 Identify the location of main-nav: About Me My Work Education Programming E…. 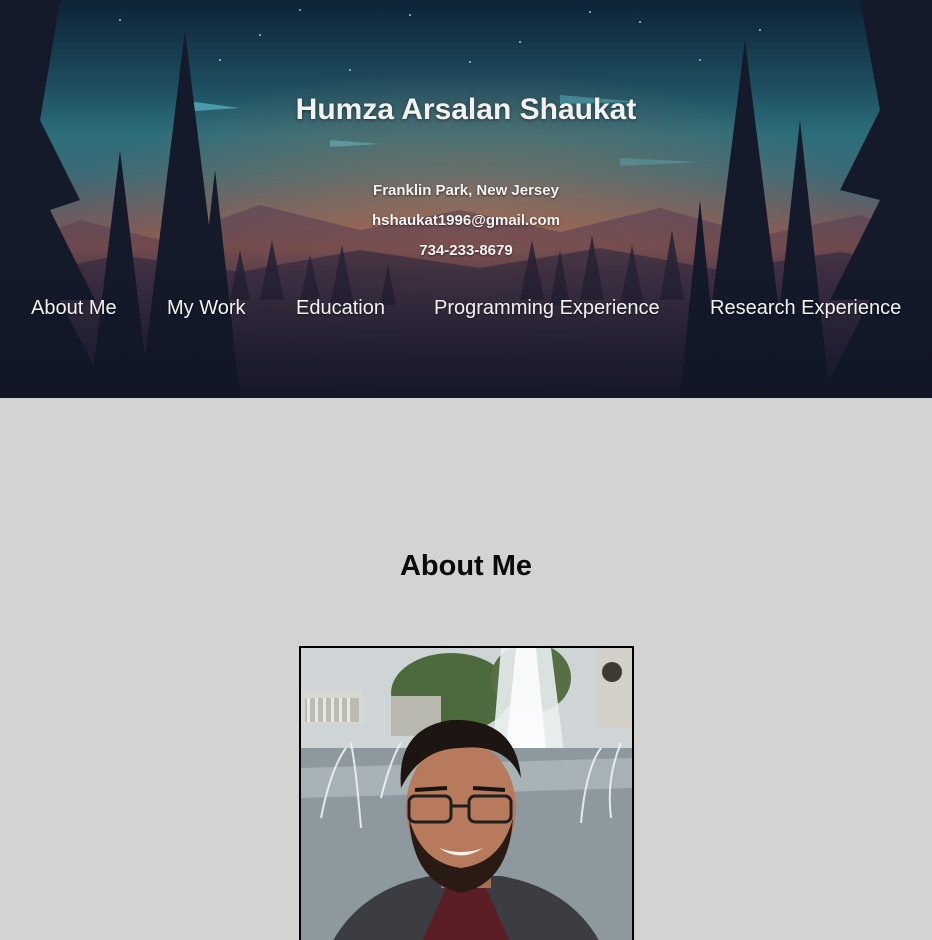
(466, 310).